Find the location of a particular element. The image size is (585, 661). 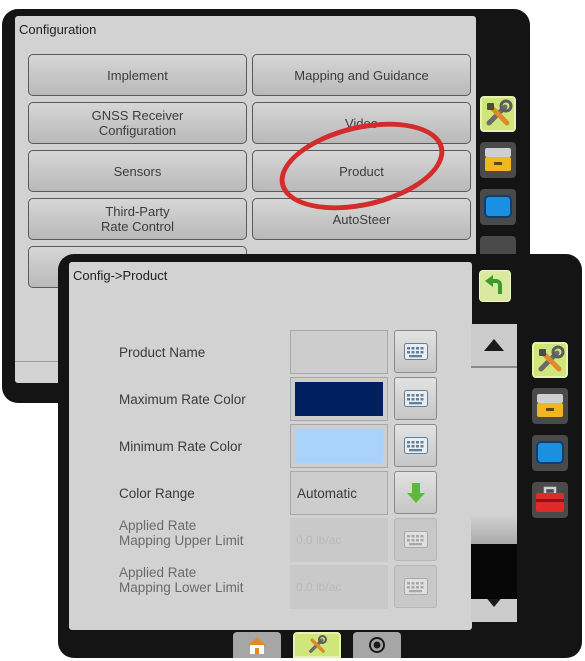

implement-button: Implement is located at coordinates (137, 75).